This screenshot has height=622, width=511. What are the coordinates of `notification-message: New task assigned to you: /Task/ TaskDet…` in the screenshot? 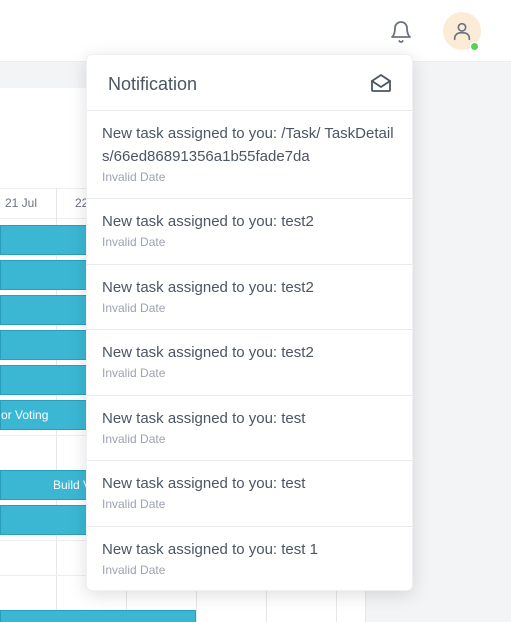 It's located at (248, 145).